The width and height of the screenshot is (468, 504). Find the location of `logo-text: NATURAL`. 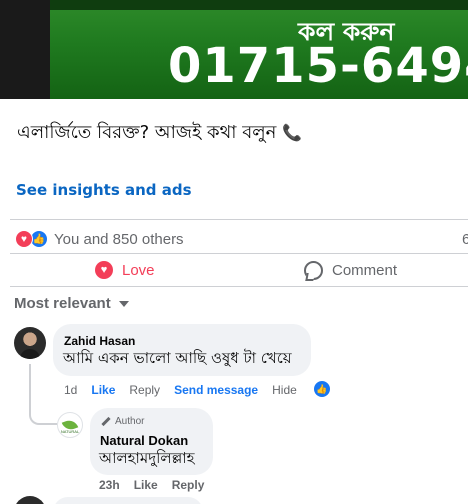

logo-text: NATURAL is located at coordinates (70, 431).